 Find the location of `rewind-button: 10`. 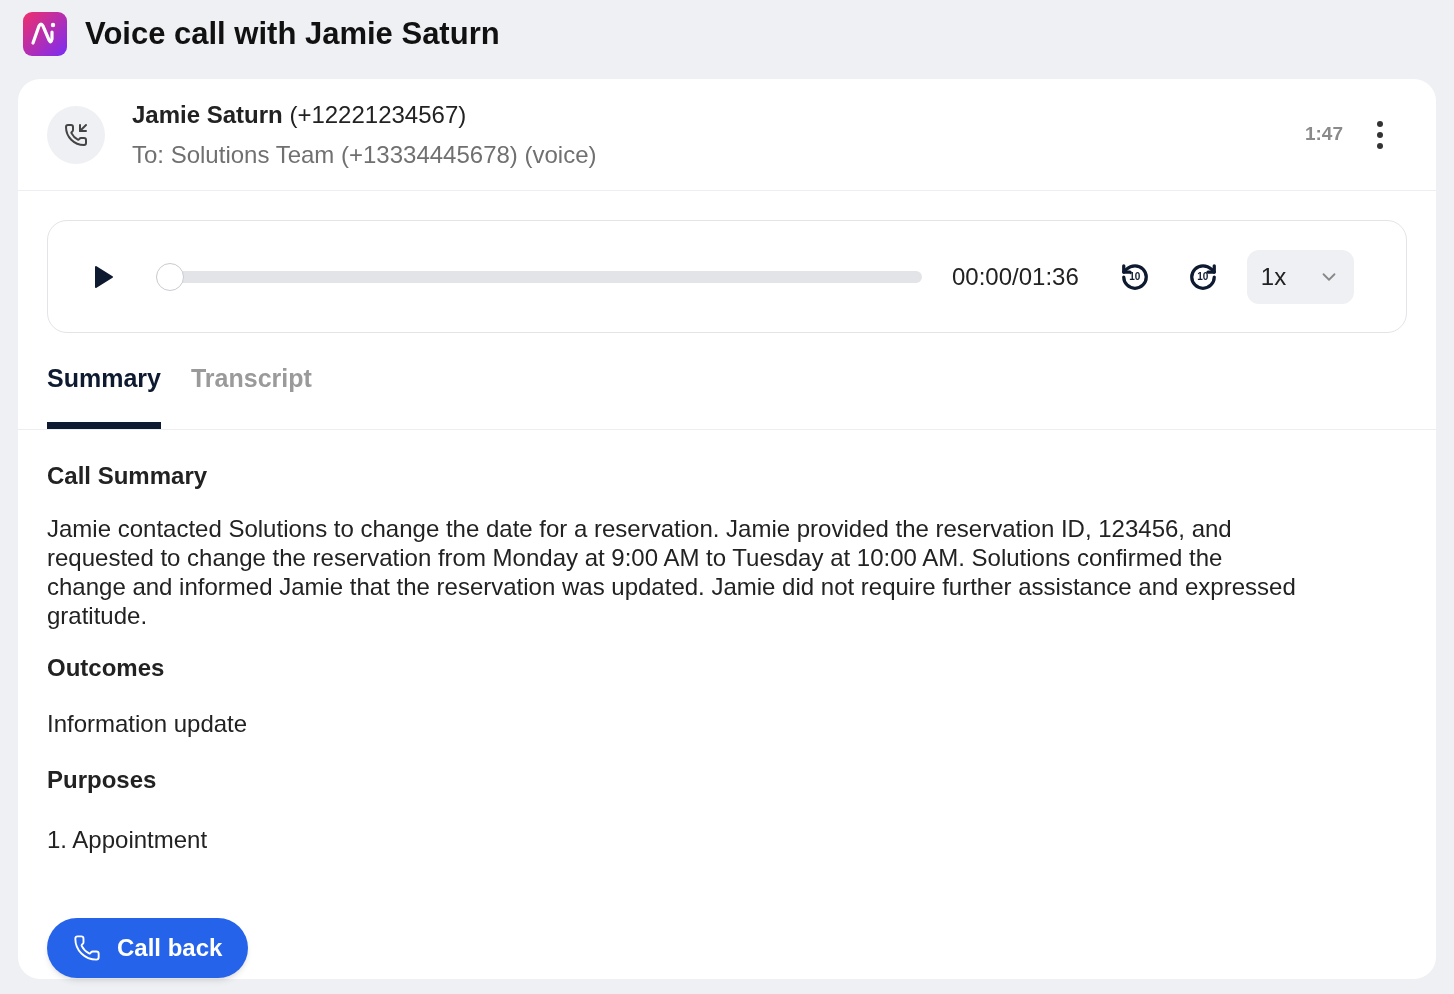

rewind-button: 10 is located at coordinates (1134, 276).